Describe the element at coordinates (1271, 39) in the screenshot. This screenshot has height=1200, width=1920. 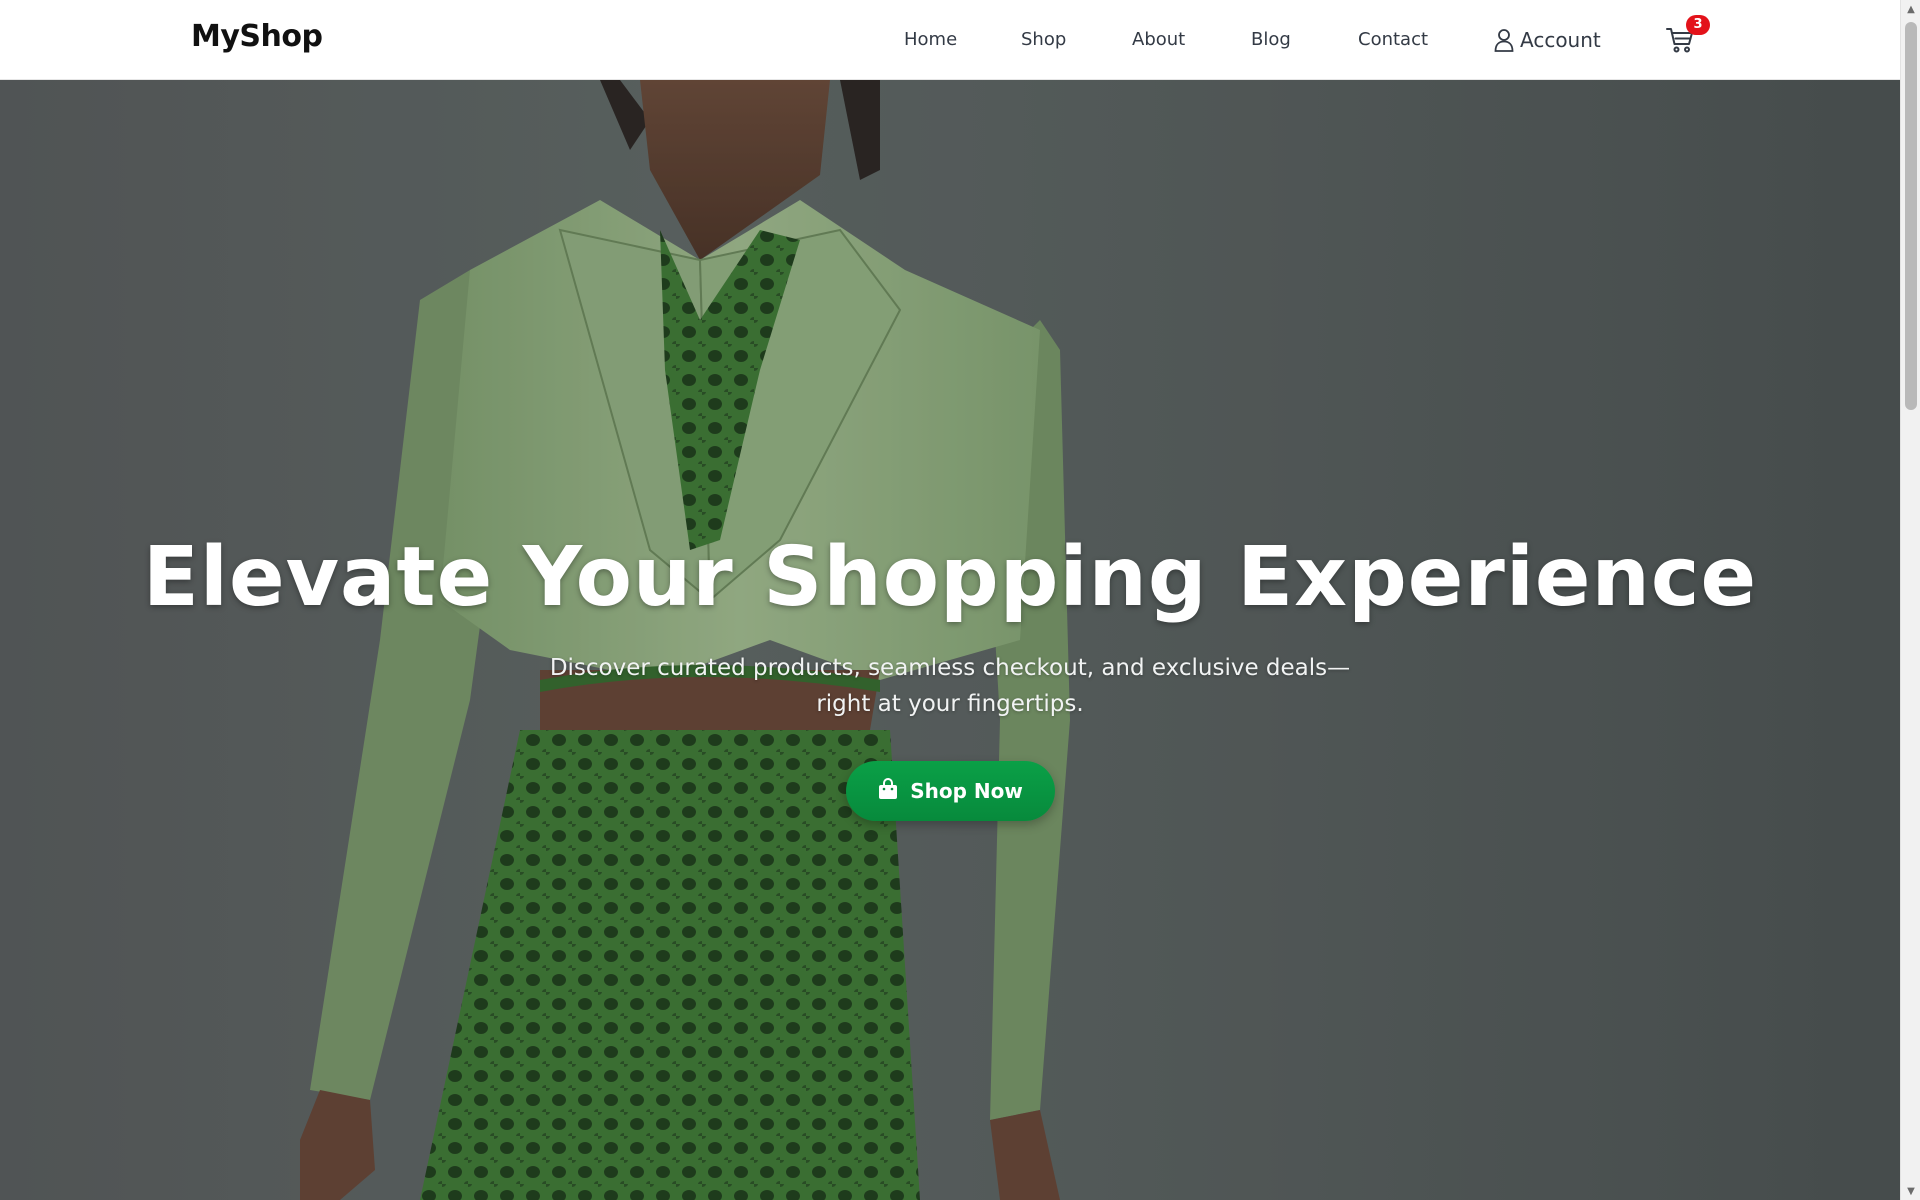
I see `nav-link-blog: Blog` at that location.